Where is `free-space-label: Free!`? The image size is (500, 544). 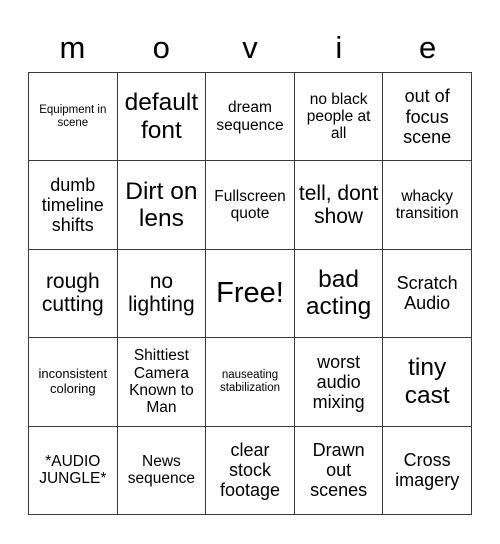 free-space-label: Free! is located at coordinates (250, 293).